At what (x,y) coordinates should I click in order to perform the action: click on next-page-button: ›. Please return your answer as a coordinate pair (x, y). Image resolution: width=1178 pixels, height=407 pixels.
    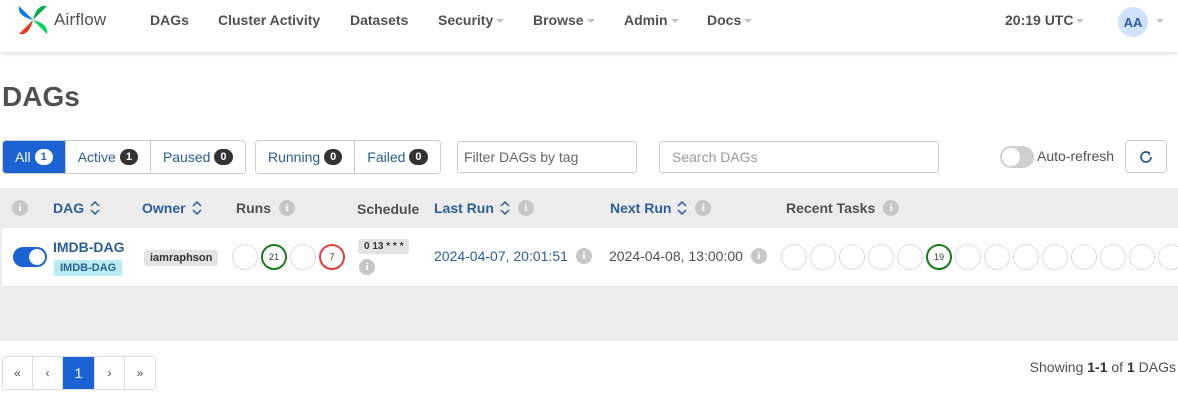
    Looking at the image, I should click on (110, 373).